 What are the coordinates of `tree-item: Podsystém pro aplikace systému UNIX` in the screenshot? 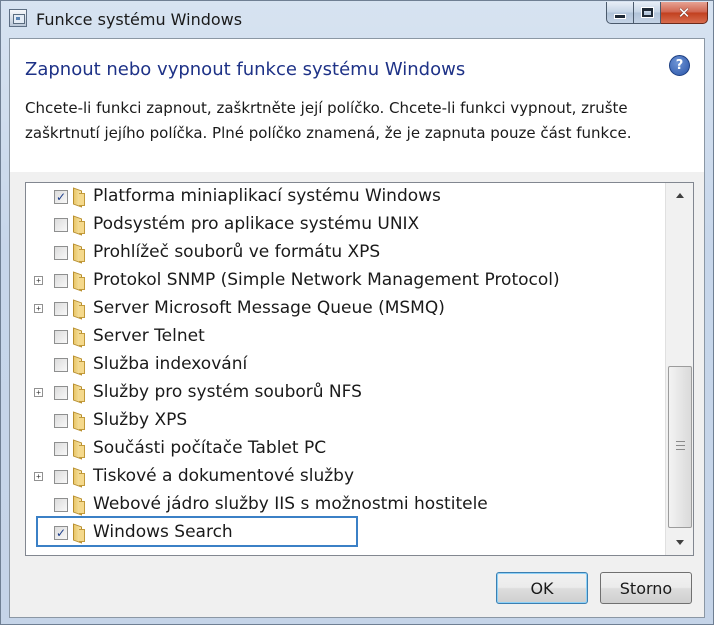 It's located at (346, 225).